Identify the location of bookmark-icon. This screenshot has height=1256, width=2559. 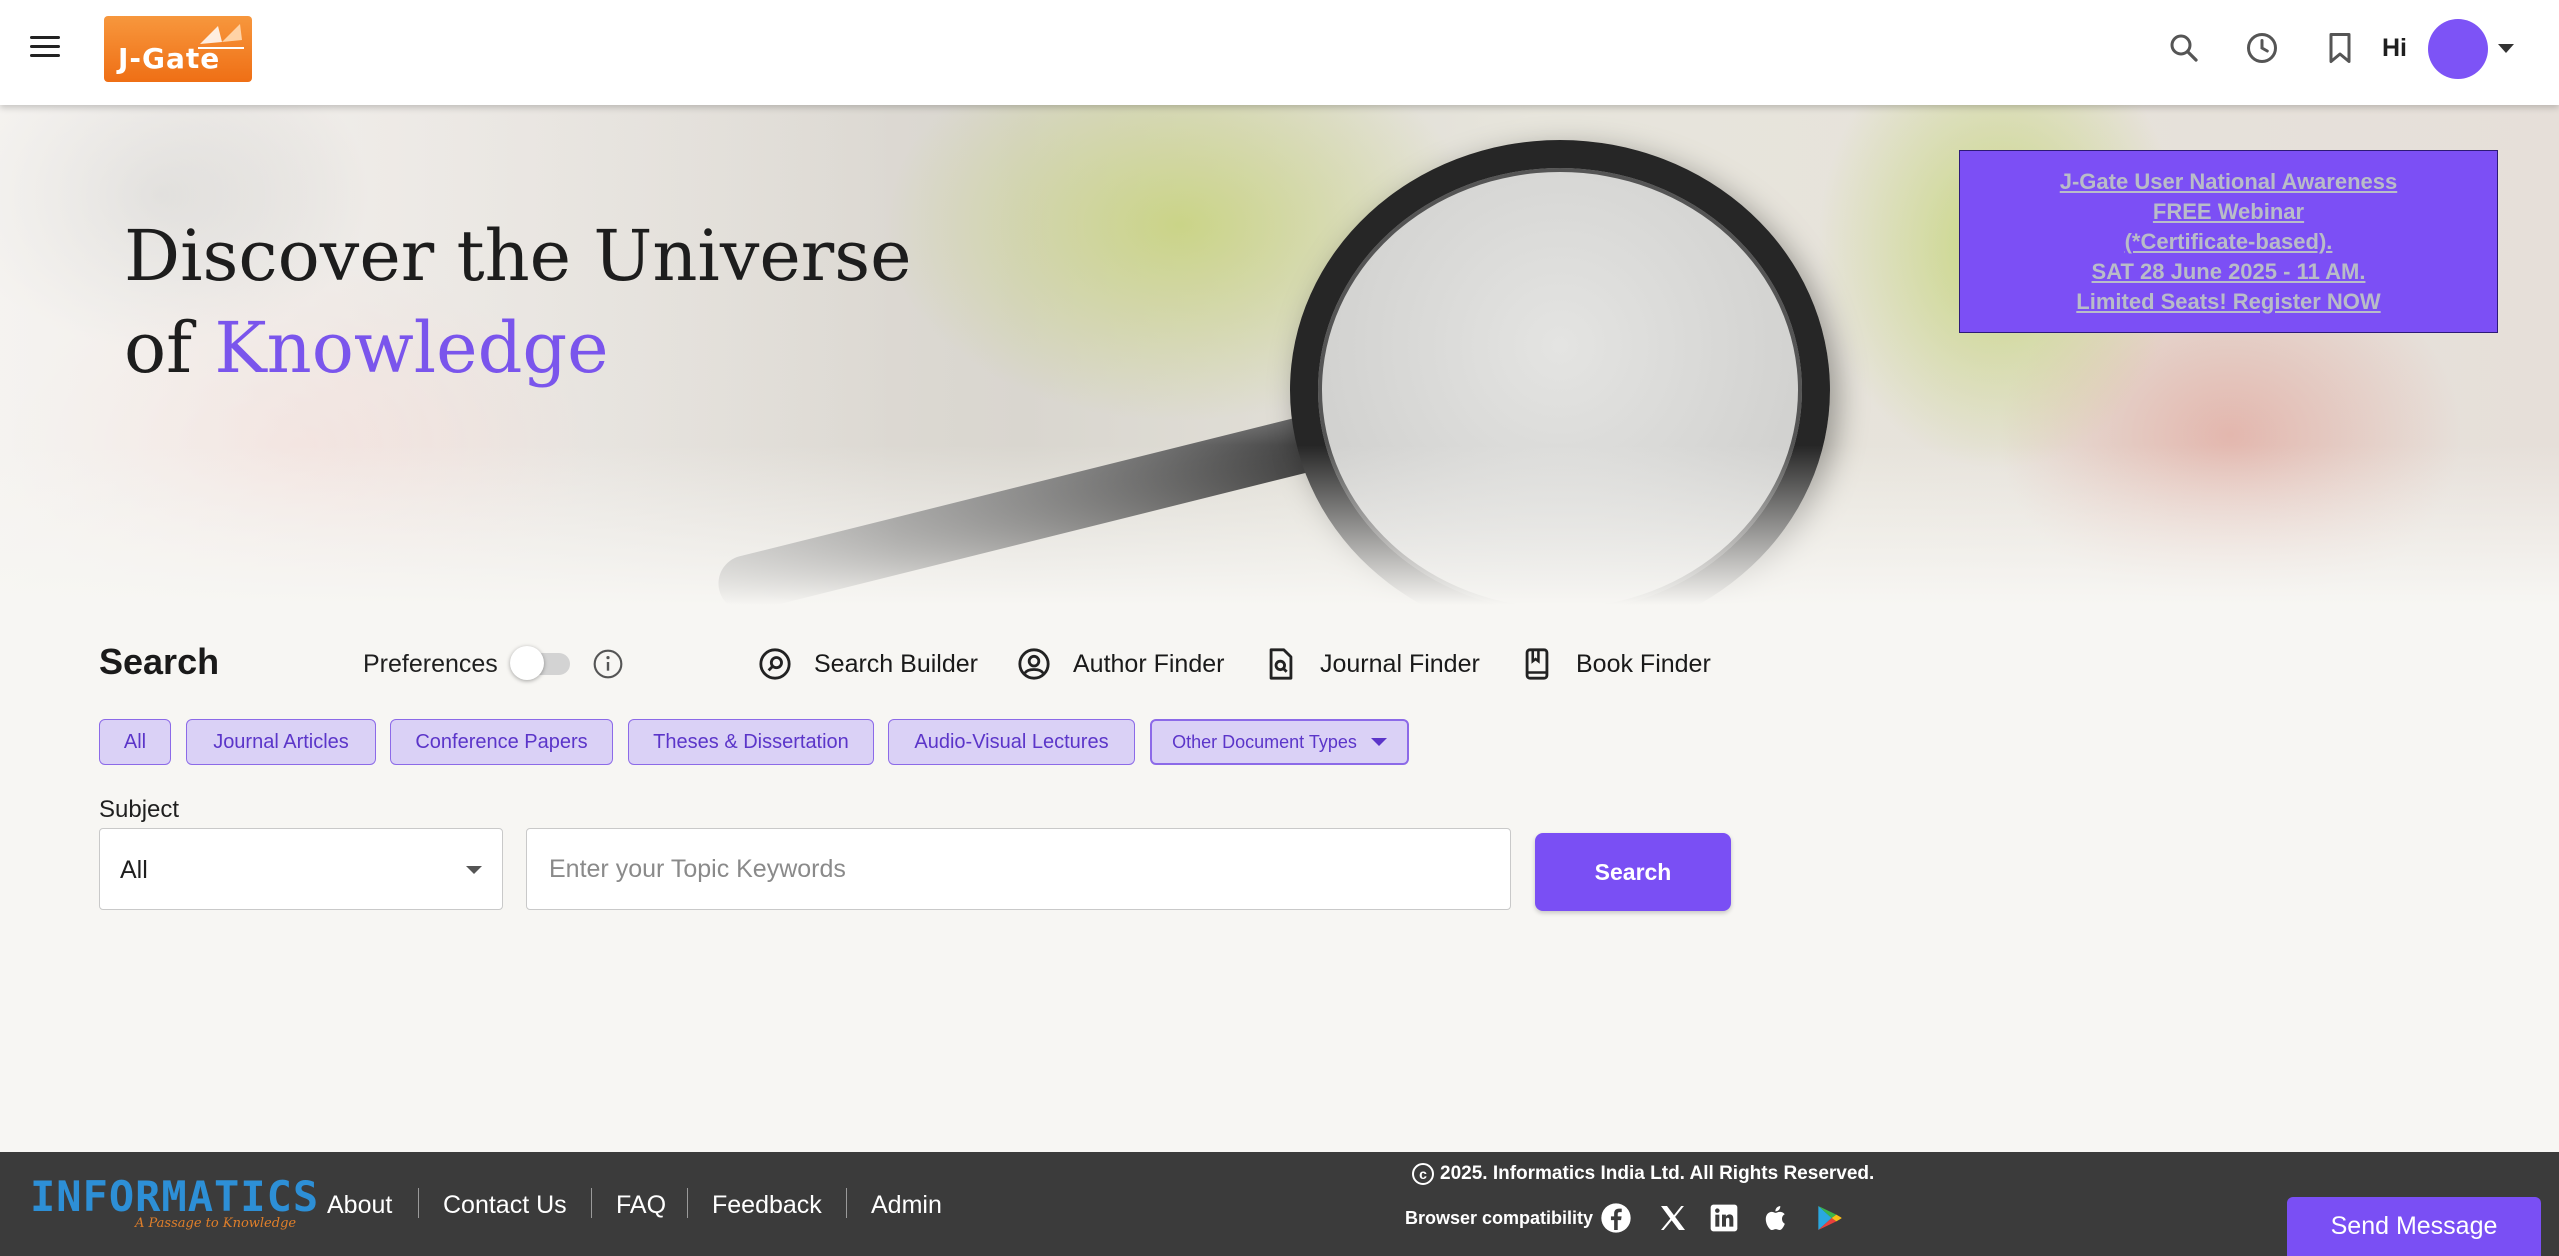
(2340, 48).